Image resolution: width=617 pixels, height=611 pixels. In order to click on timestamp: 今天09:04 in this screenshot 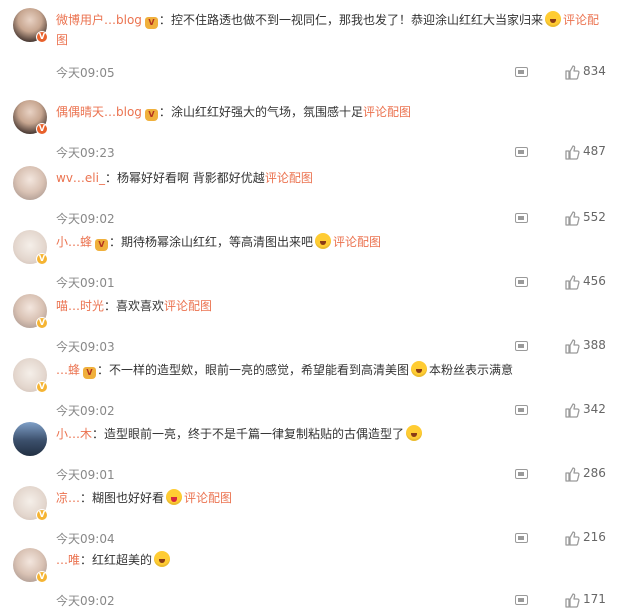, I will do `click(85, 539)`.